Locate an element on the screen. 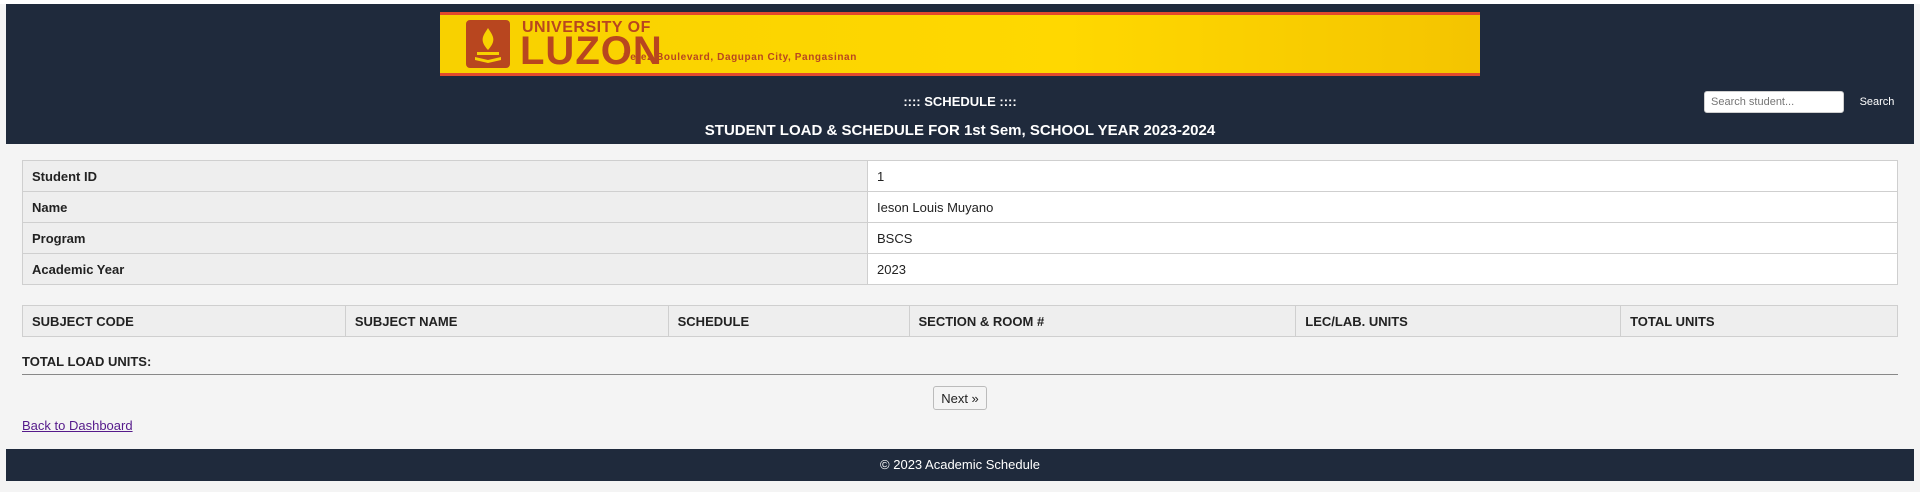  footer-text: © 2023 Academic Schedule is located at coordinates (960, 464).